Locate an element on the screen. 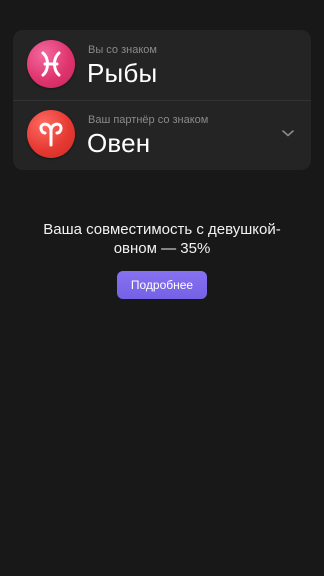 This screenshot has height=576, width=324. user-sign-caption: Вы со знаком is located at coordinates (122, 50).